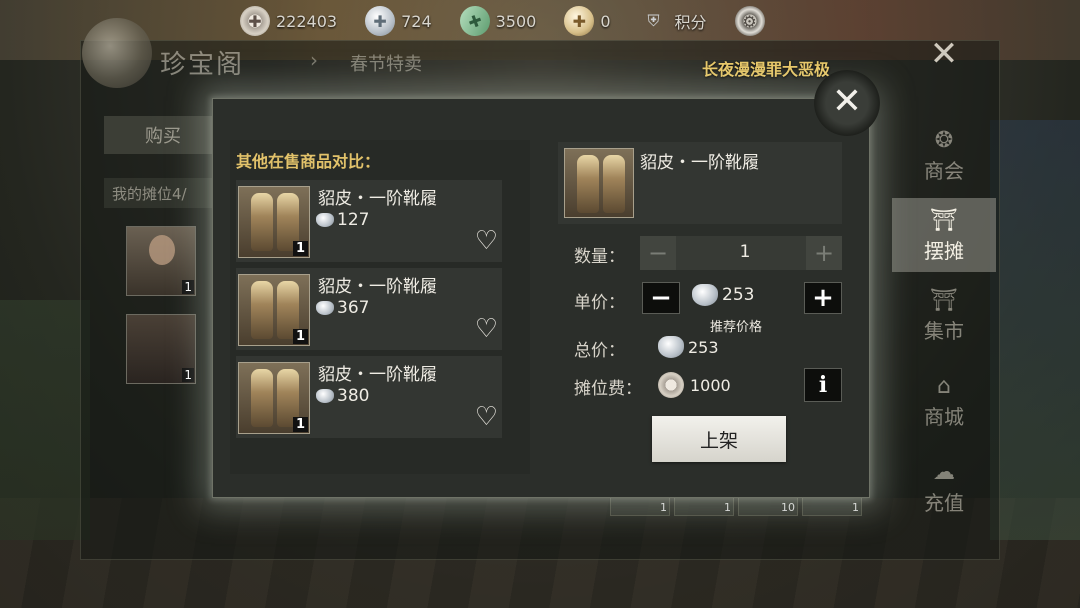 This screenshot has width=1080, height=608. What do you see at coordinates (765, 69) in the screenshot?
I see `notice-text: 长夜漫漫罪大恶极` at bounding box center [765, 69].